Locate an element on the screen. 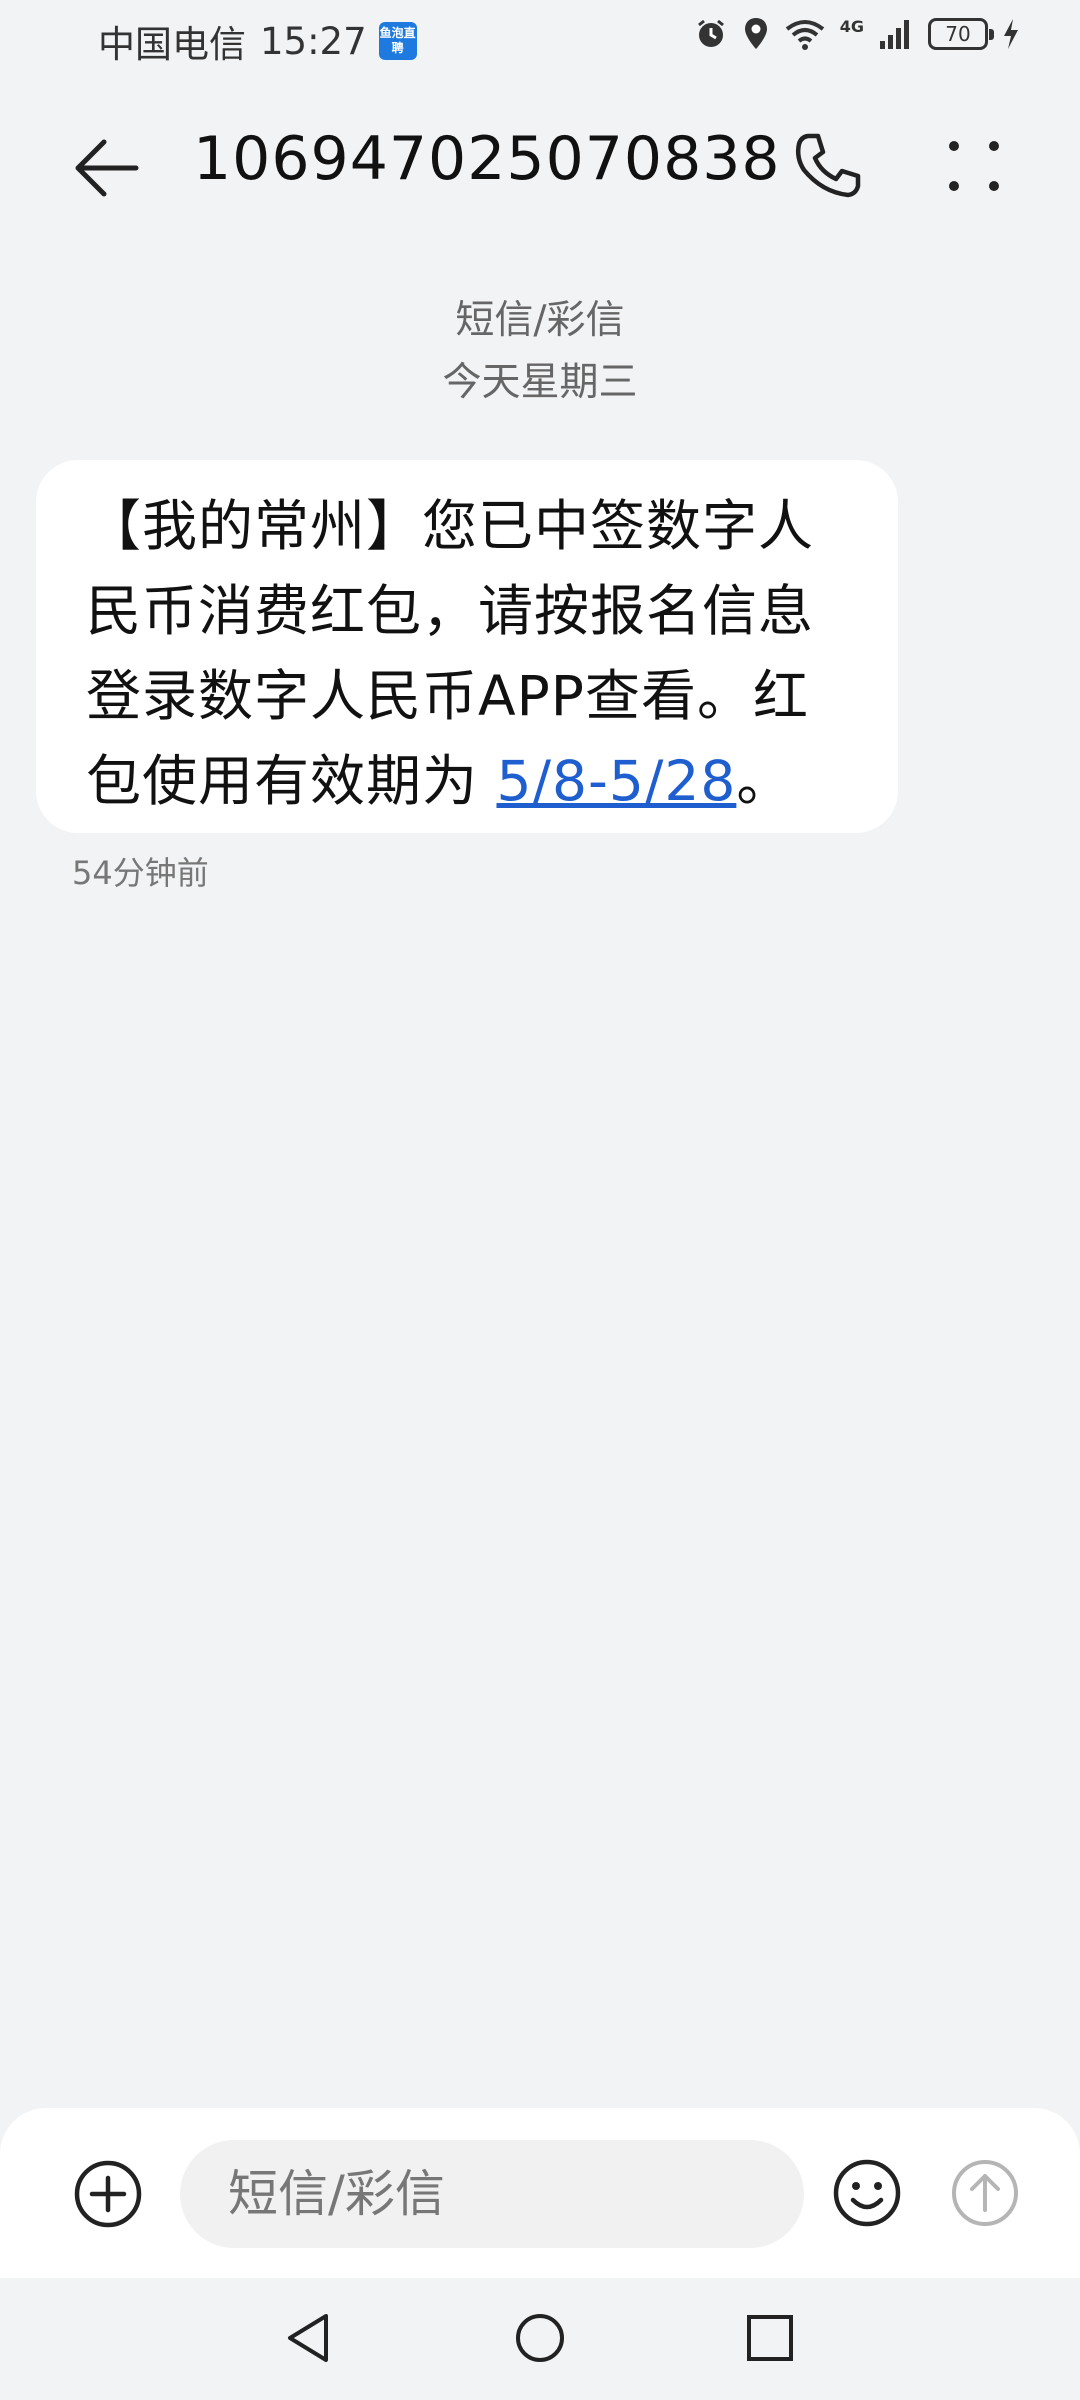 The image size is (1080, 2400). wifi-icon is located at coordinates (804, 35).